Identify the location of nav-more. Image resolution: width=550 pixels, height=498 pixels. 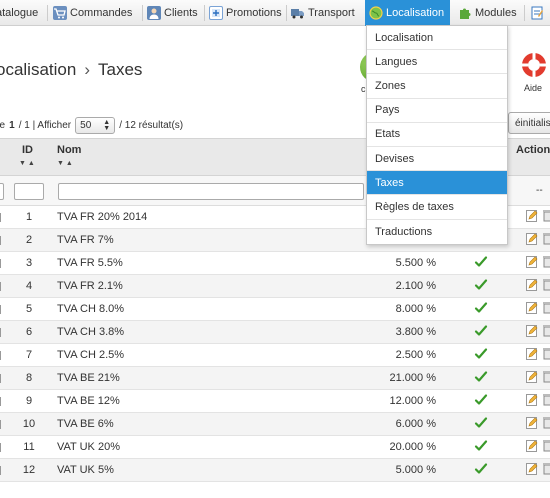
(537, 13).